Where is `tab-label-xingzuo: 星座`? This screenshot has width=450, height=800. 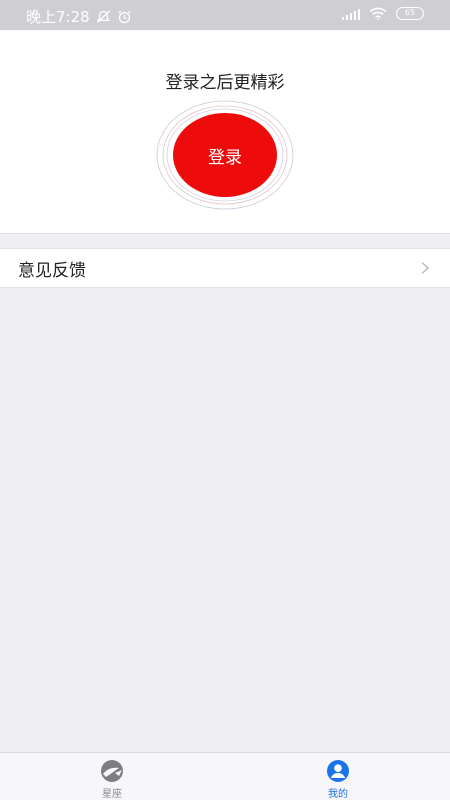
tab-label-xingzuo: 星座 is located at coordinates (112, 794).